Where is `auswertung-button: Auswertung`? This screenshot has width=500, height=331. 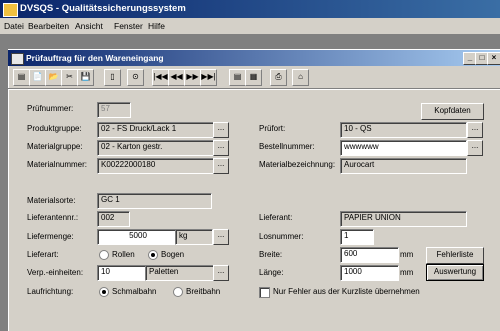 auswertung-button: Auswertung is located at coordinates (455, 272).